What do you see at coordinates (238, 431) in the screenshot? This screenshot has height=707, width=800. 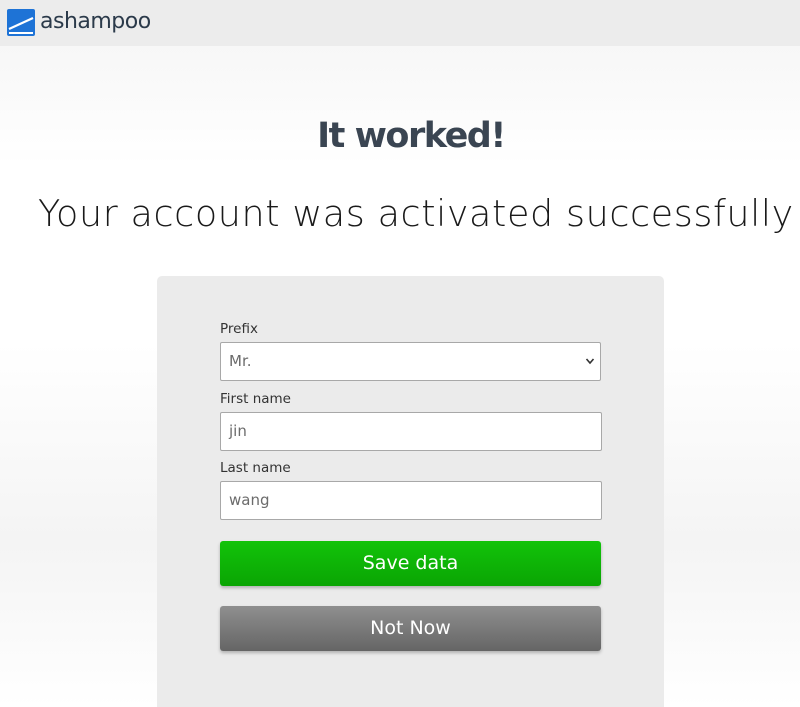 I see `first-name-value: jin` at bounding box center [238, 431].